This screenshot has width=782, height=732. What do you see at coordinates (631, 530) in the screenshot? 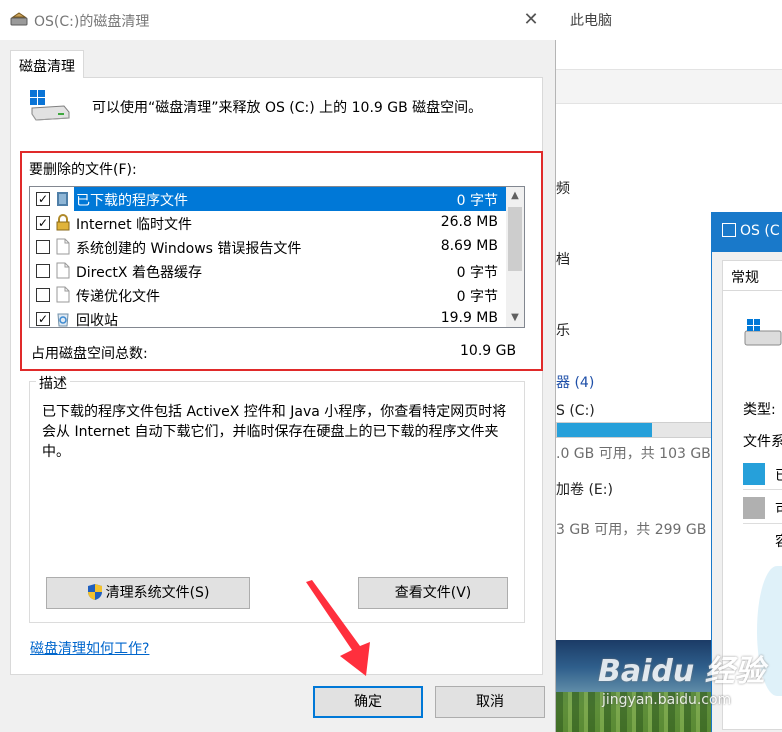
I see `explorer-drive-e-space: 3 GB 可用，共 299 GB` at bounding box center [631, 530].